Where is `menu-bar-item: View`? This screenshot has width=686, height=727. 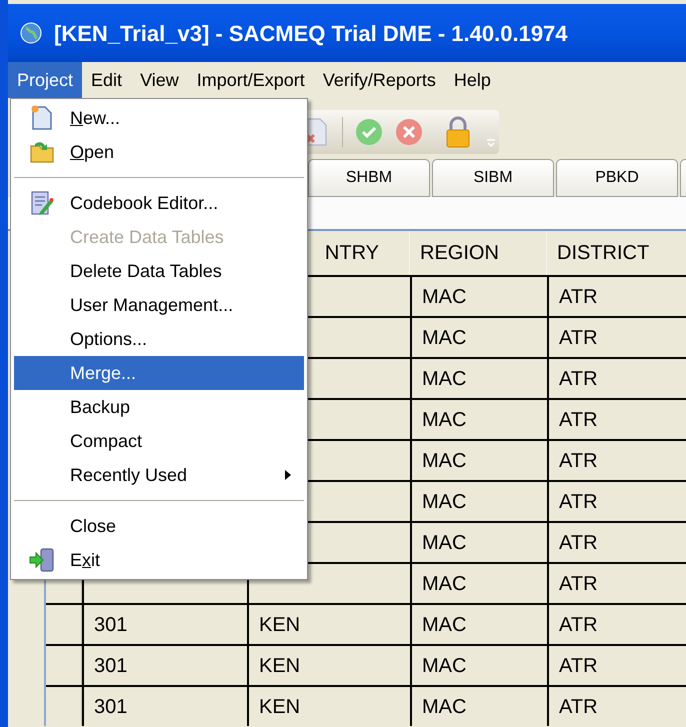
menu-bar-item: View is located at coordinates (159, 80).